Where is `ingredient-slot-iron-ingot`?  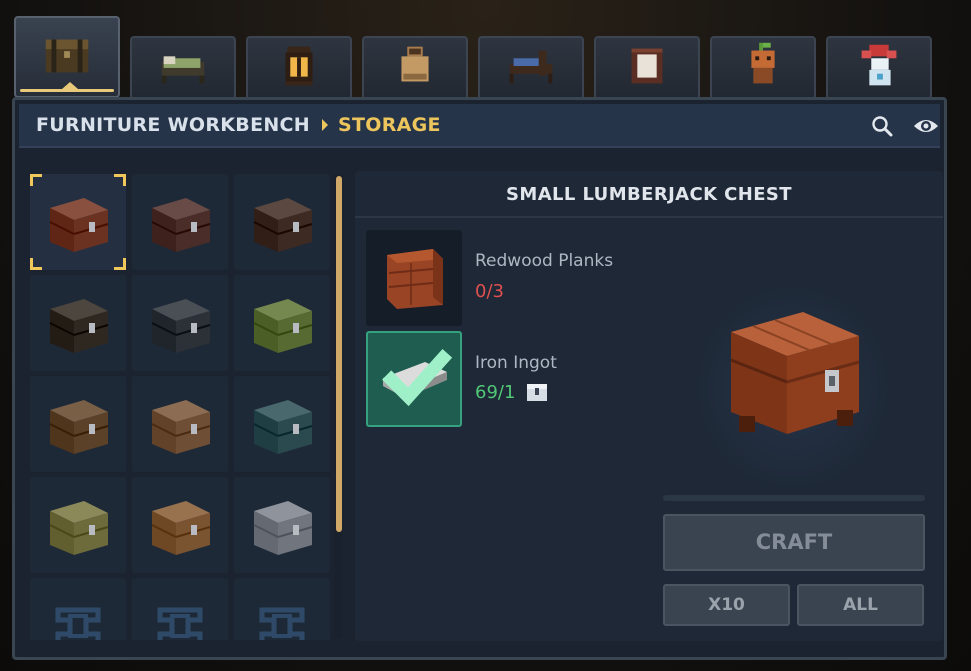 ingredient-slot-iron-ingot is located at coordinates (414, 379).